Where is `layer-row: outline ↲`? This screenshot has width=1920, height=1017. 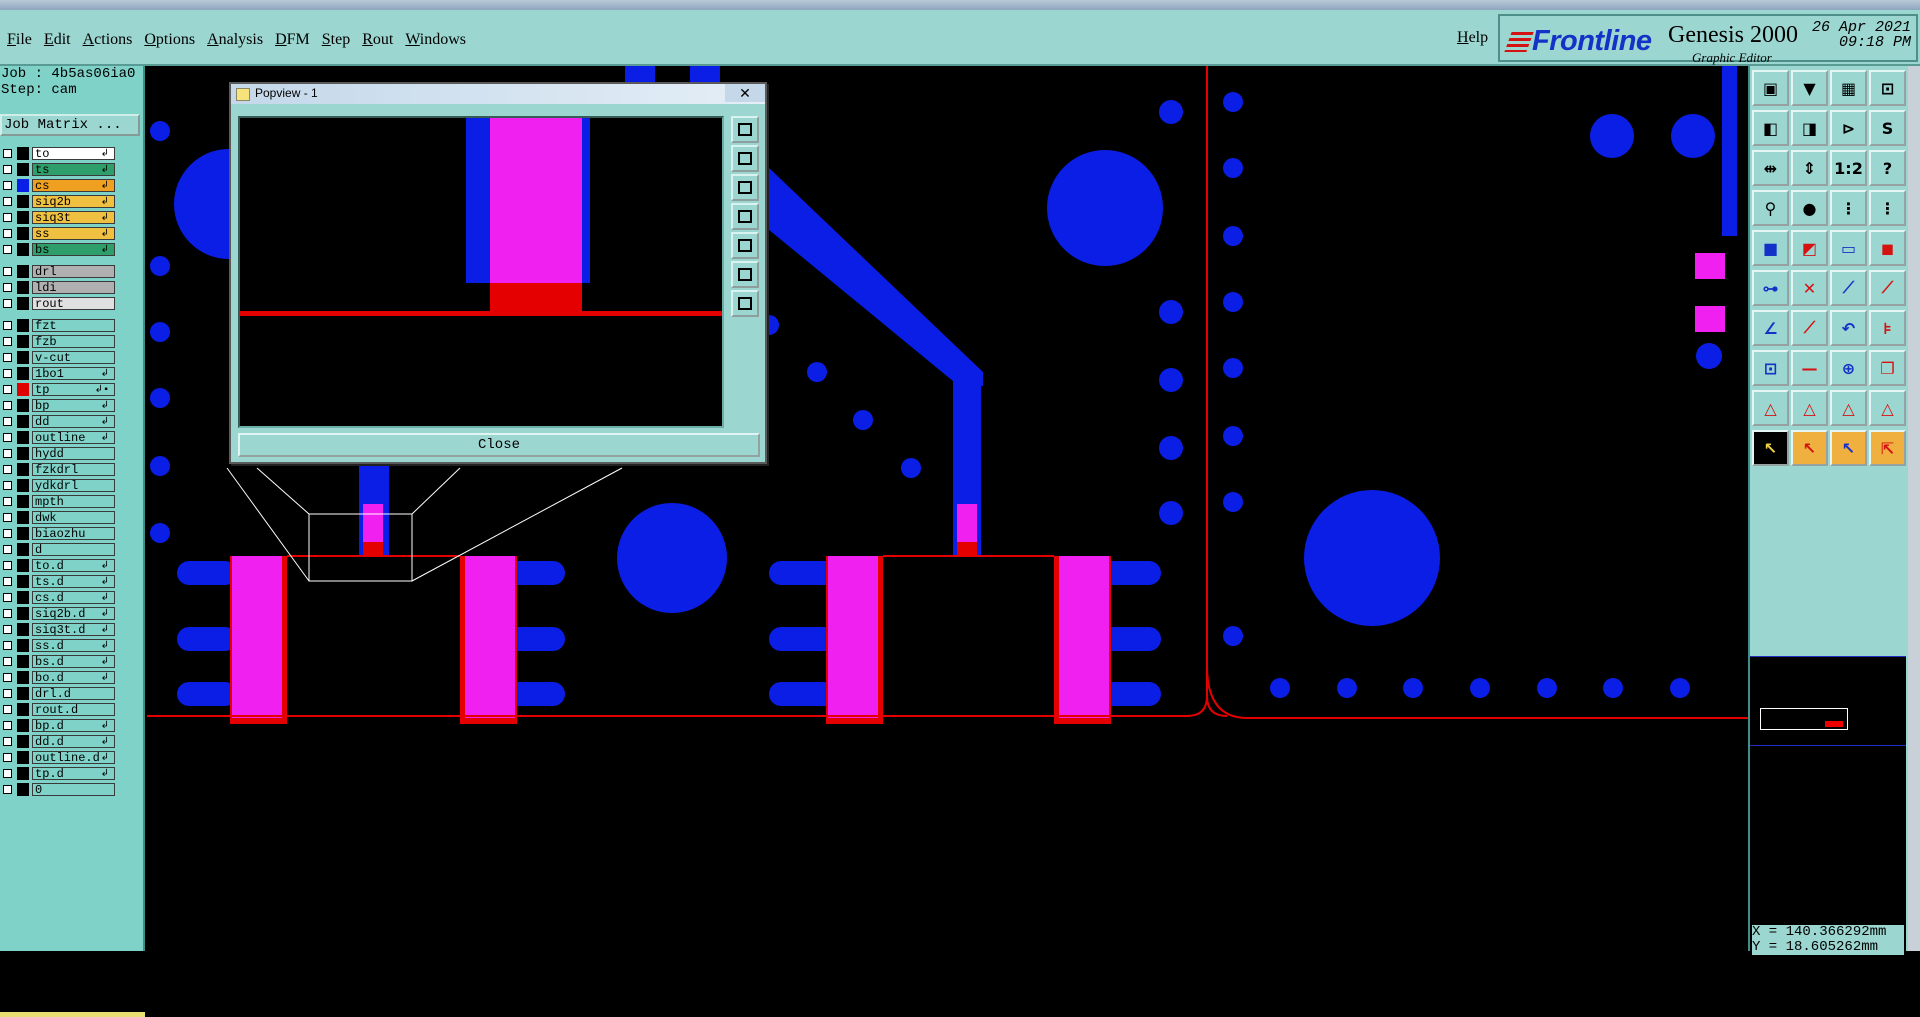 layer-row: outline ↲ is located at coordinates (59, 437).